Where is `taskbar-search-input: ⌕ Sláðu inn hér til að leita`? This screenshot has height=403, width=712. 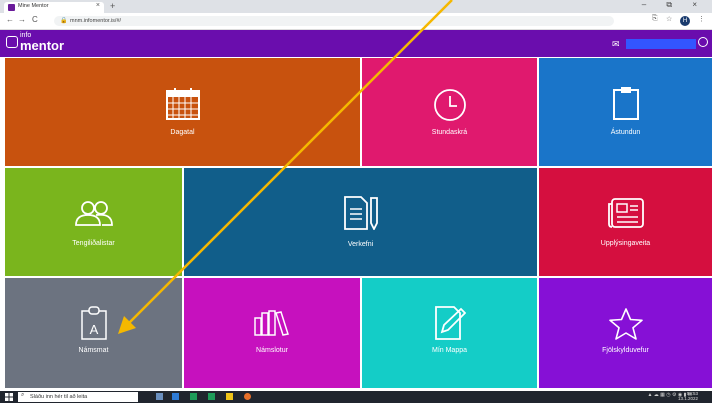
taskbar-search-input: ⌕ Sláðu inn hér til að leita is located at coordinates (78, 397).